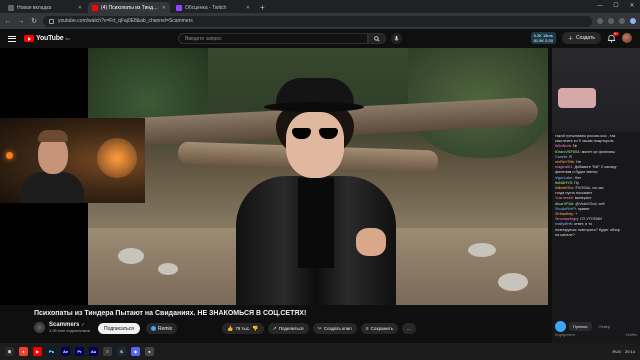 This screenshot has height=360, width=640. I want to click on youtube-wordmark: YouTube, so click(50, 38).